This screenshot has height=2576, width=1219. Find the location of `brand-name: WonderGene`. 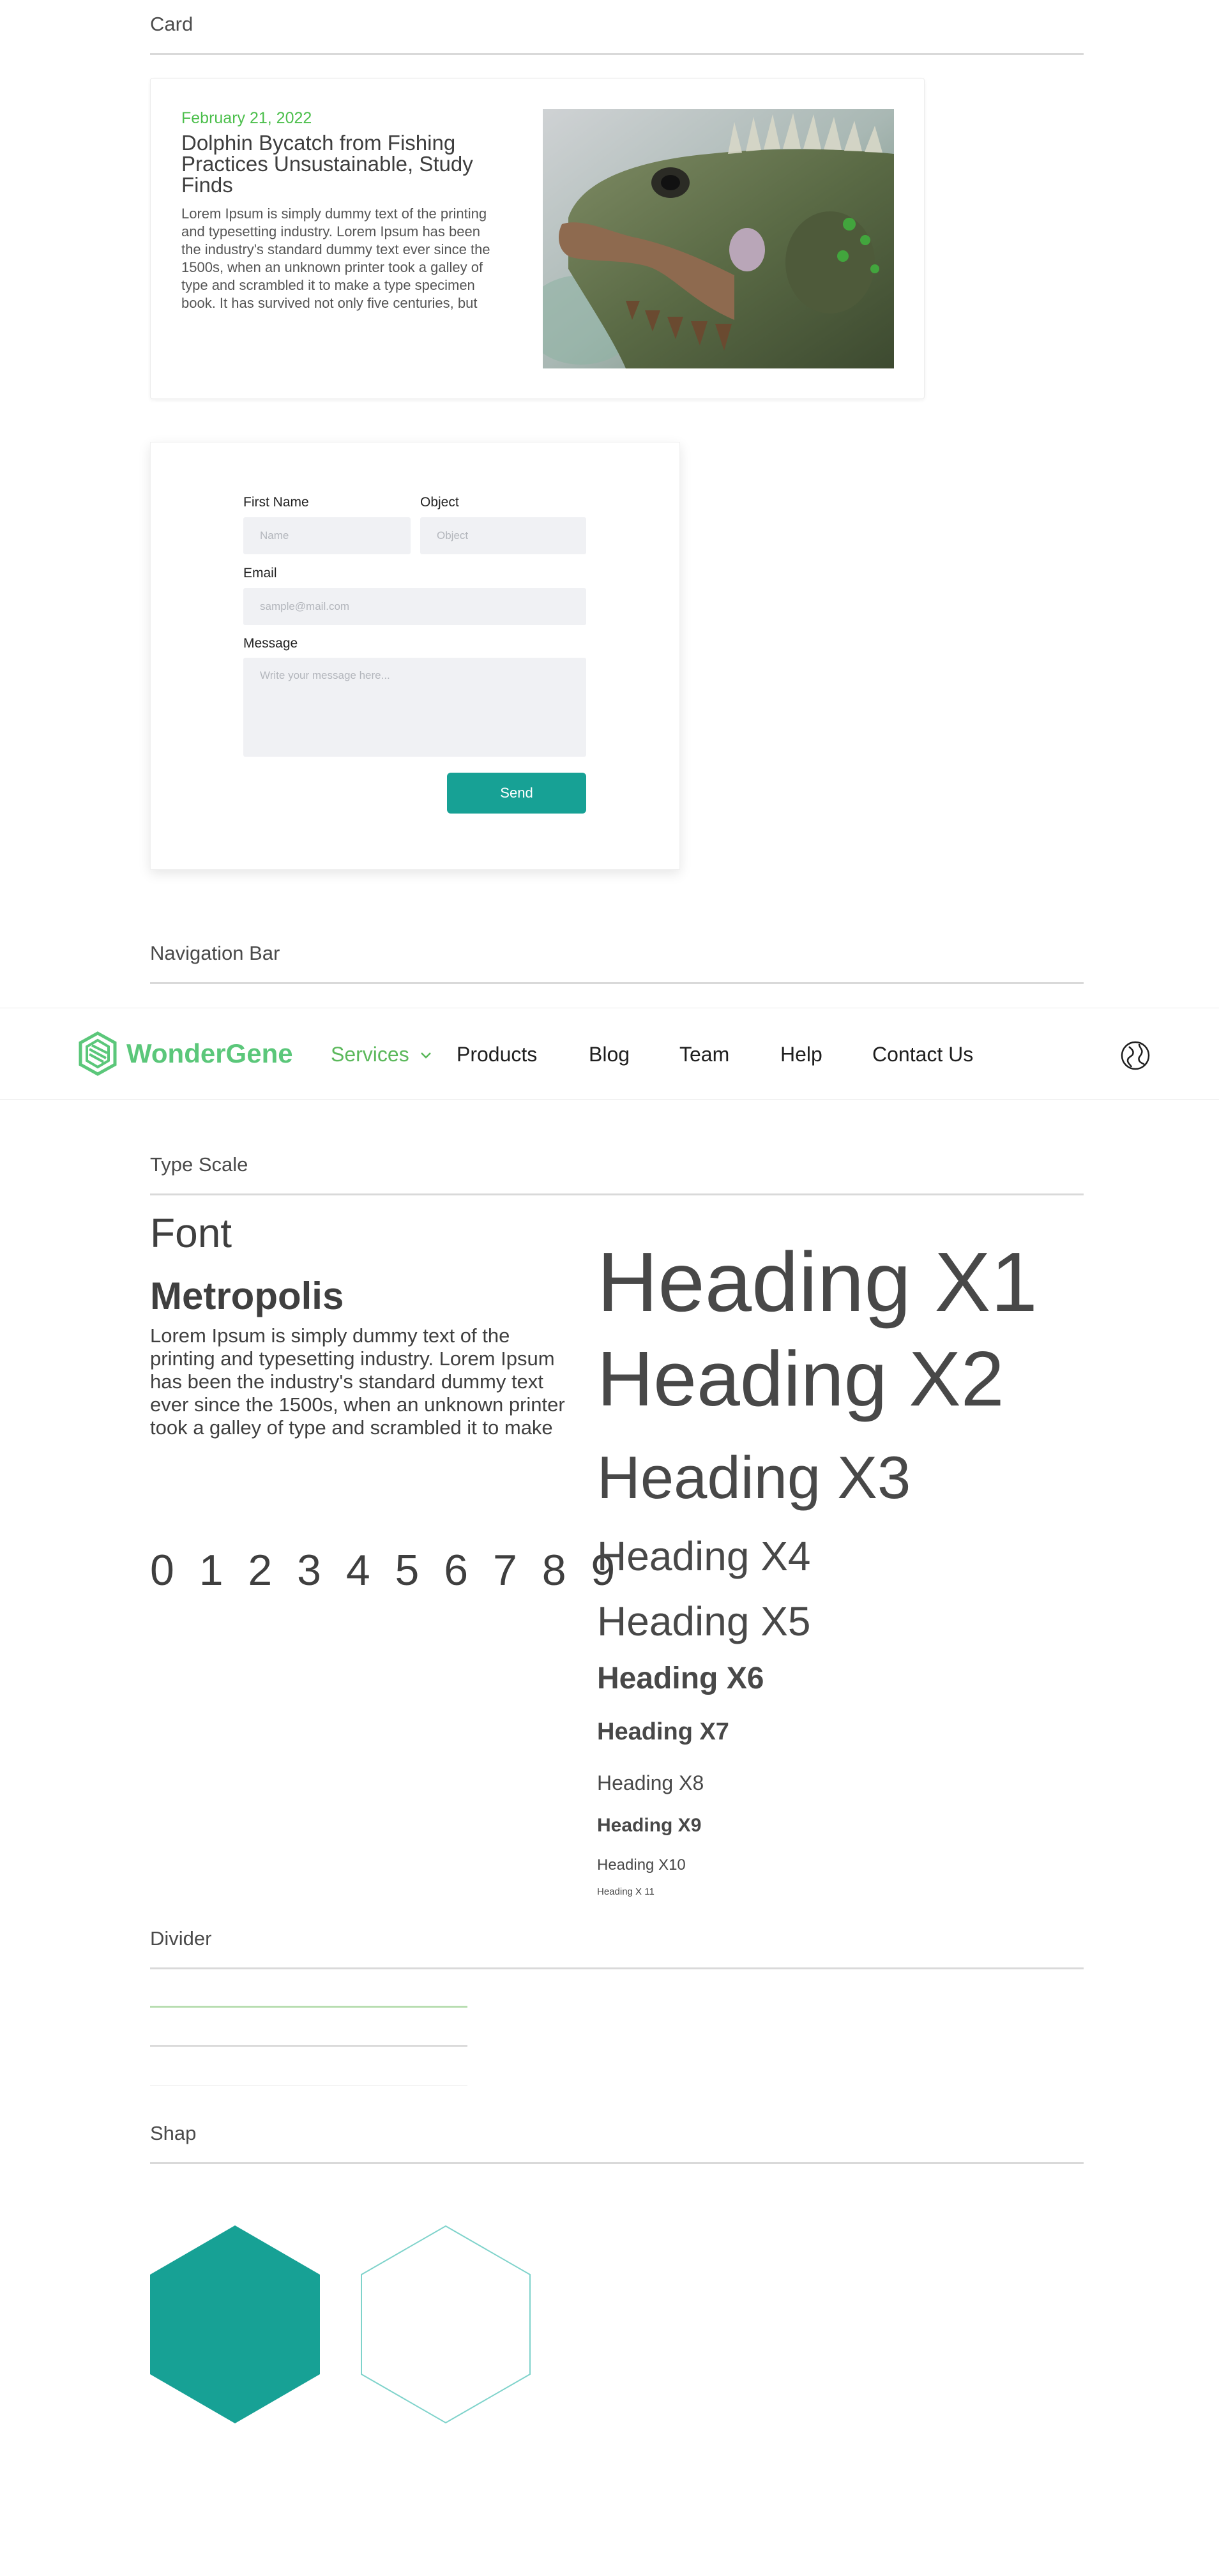

brand-name: WonderGene is located at coordinates (209, 1053).